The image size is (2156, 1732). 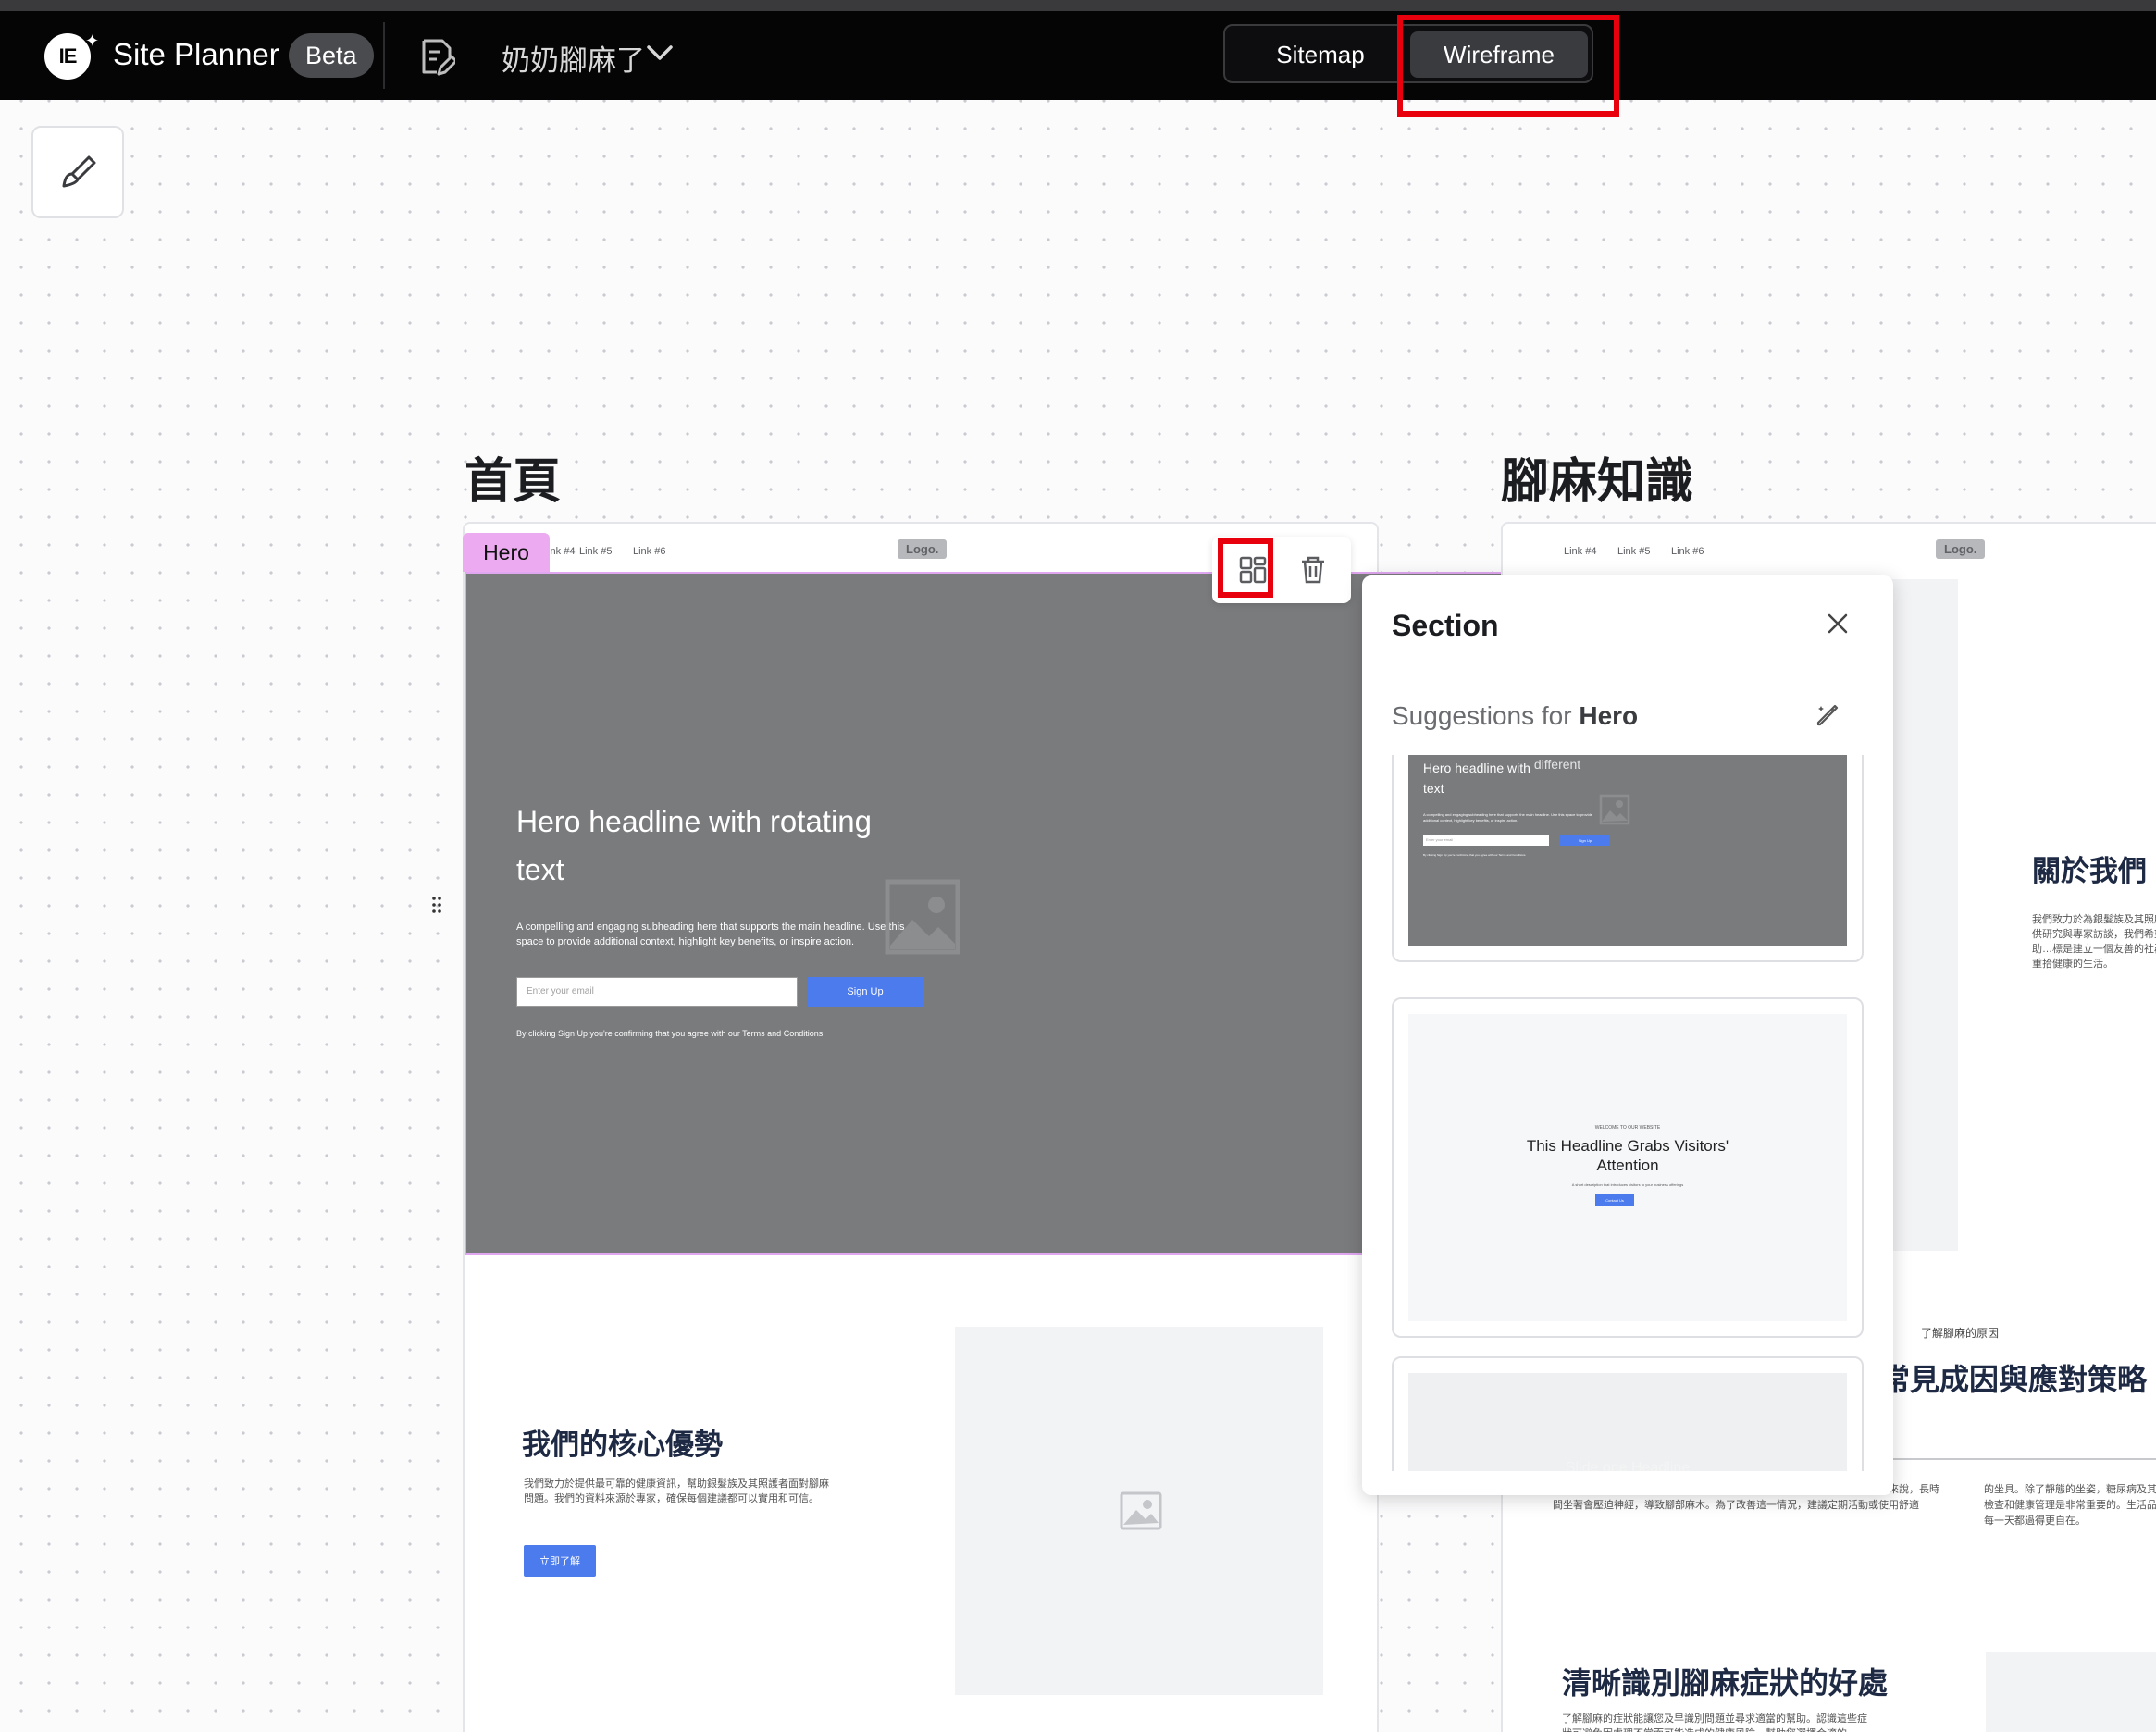 What do you see at coordinates (1482, 716) in the screenshot?
I see `suggestions-prefix: Suggestions for` at bounding box center [1482, 716].